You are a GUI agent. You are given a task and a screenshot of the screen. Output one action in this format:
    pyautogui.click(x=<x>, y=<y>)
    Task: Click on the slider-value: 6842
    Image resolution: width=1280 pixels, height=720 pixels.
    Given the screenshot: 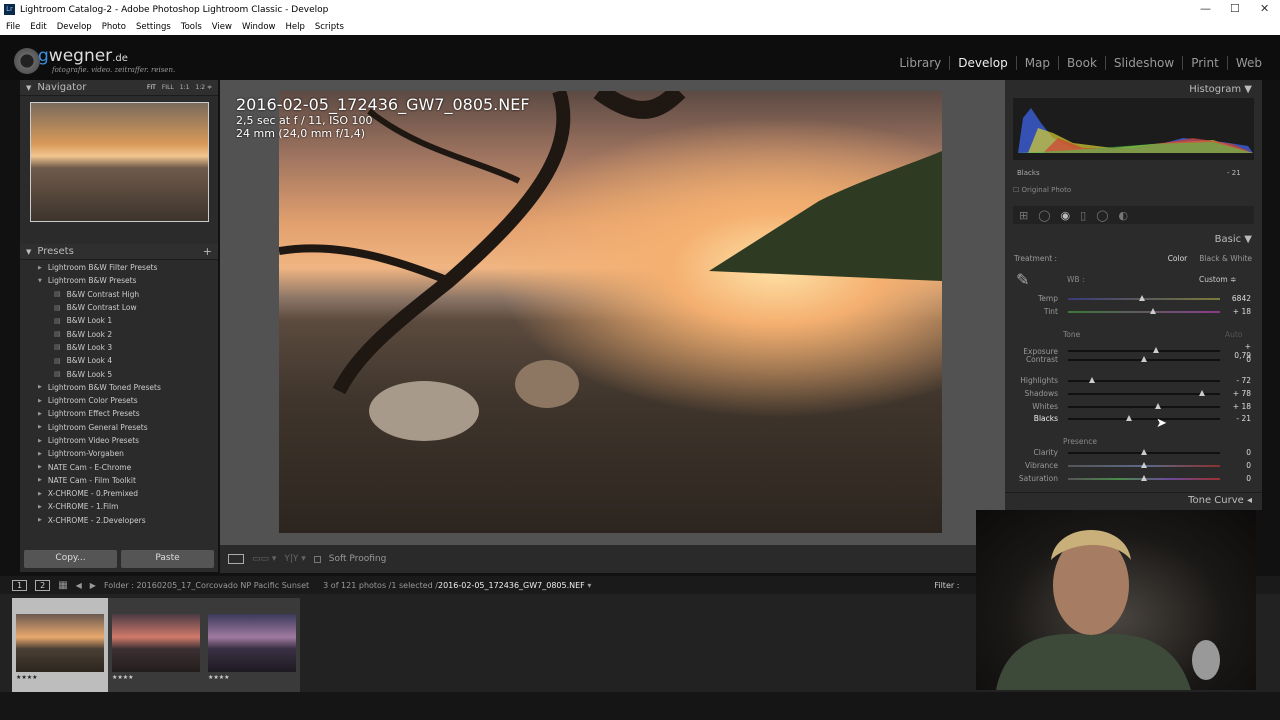 What is the action you would take?
    pyautogui.click(x=1238, y=298)
    